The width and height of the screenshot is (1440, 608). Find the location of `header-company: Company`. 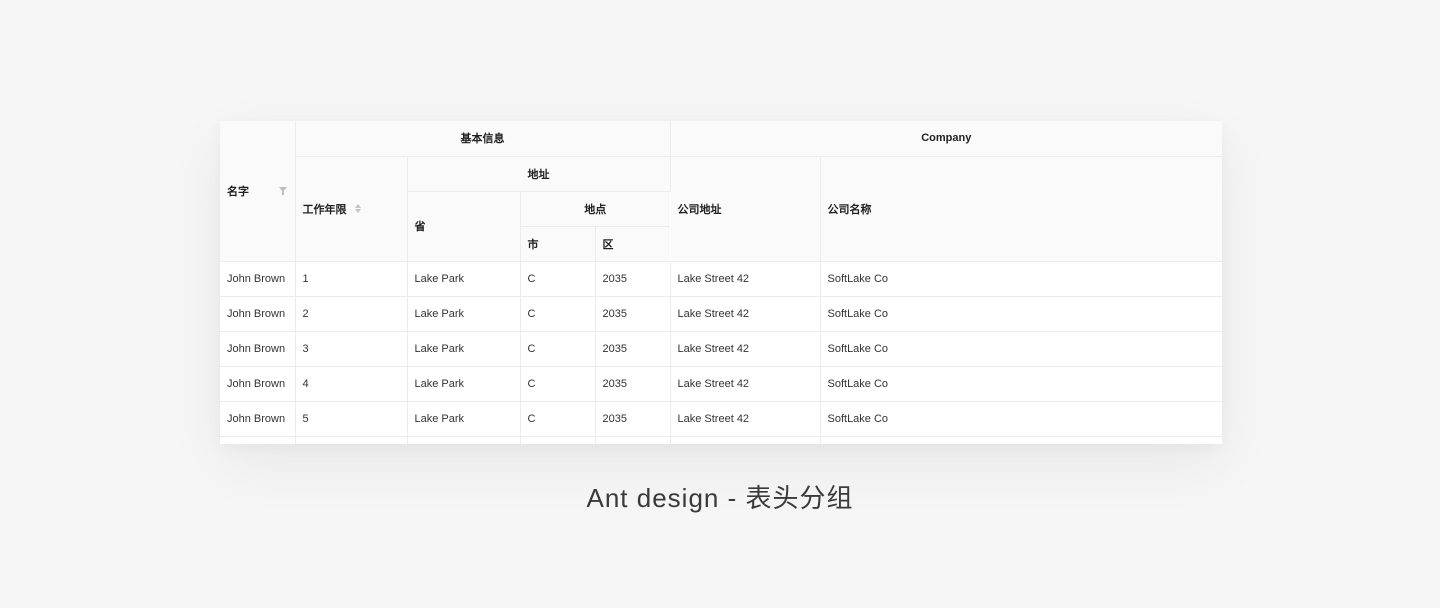

header-company: Company is located at coordinates (946, 139).